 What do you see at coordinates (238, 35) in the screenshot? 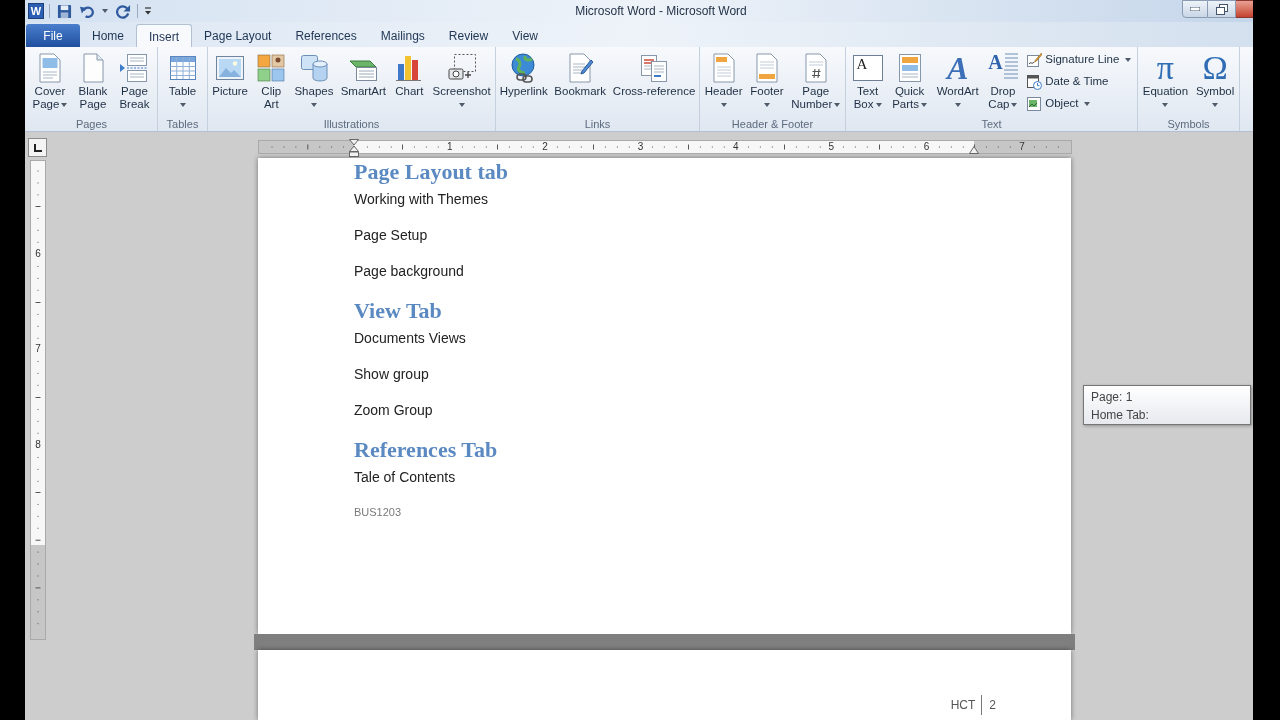
I see `ribbon-tab: Page Layout` at bounding box center [238, 35].